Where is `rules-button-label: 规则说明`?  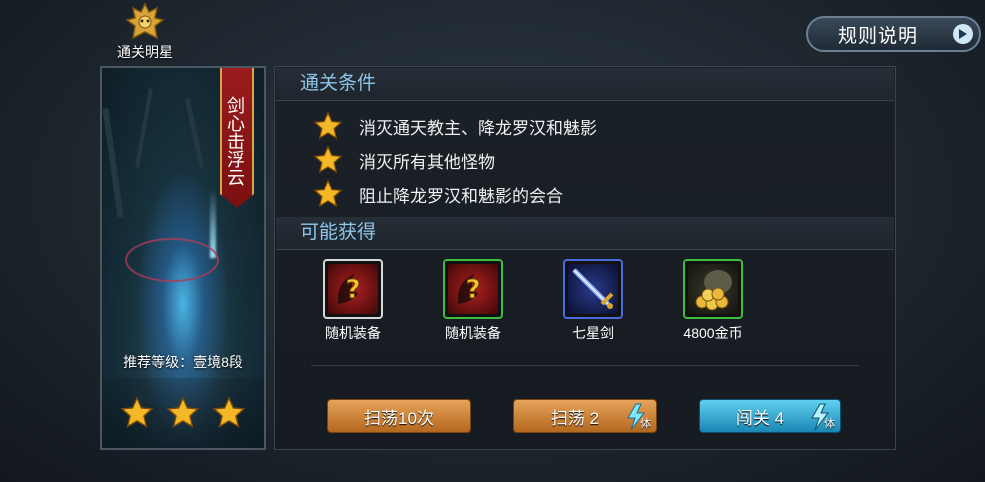 rules-button-label: 规则说明 is located at coordinates (878, 36).